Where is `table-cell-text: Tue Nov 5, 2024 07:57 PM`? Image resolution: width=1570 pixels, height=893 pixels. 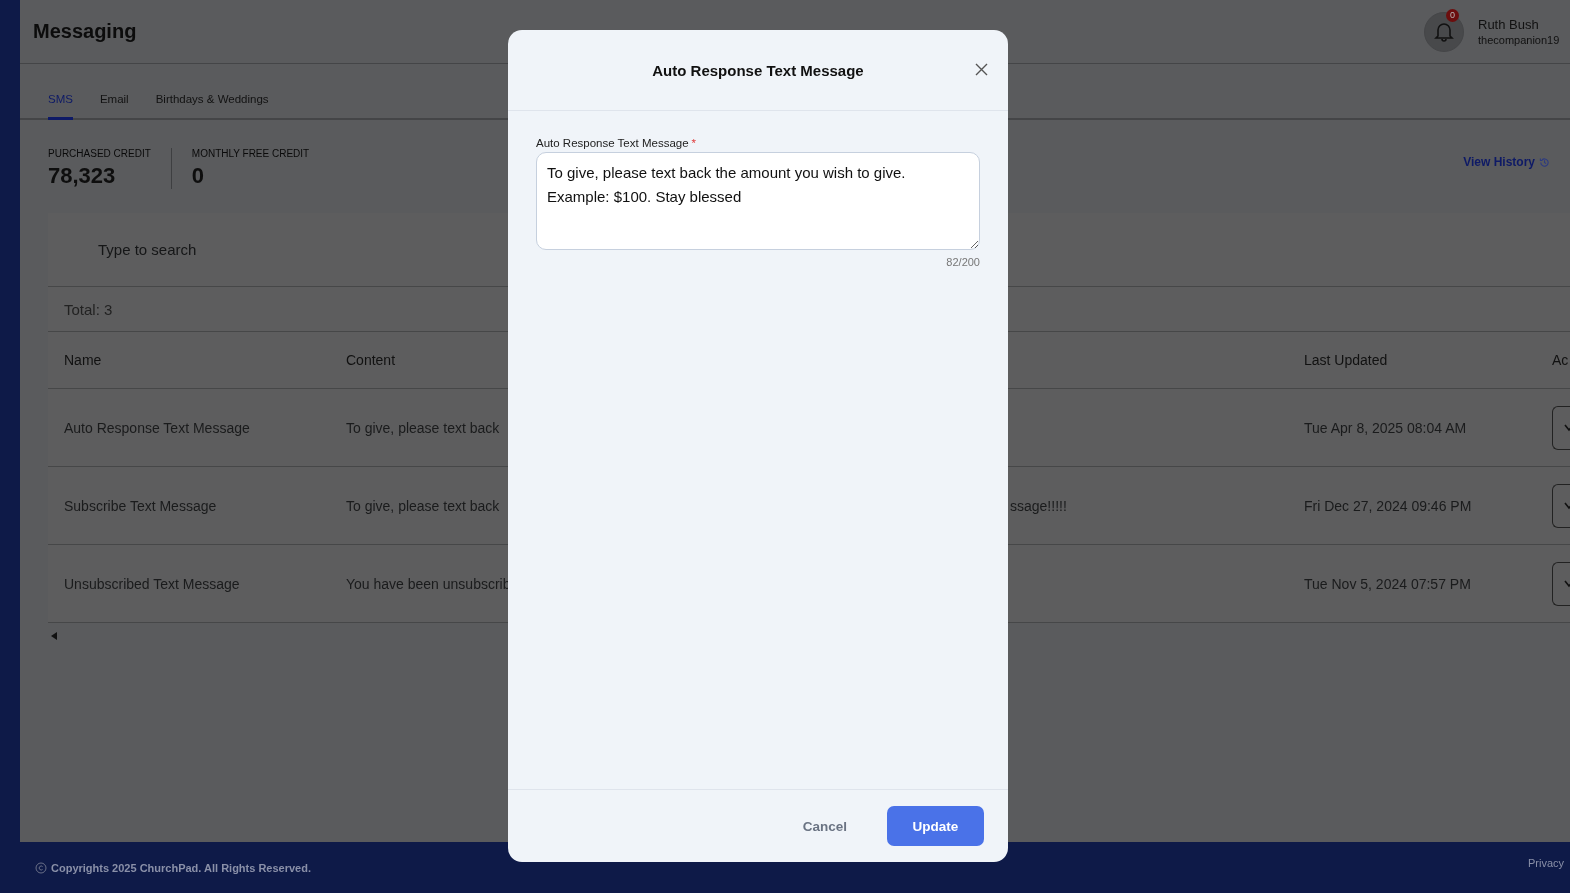
table-cell-text: Tue Nov 5, 2024 07:57 PM is located at coordinates (1388, 583).